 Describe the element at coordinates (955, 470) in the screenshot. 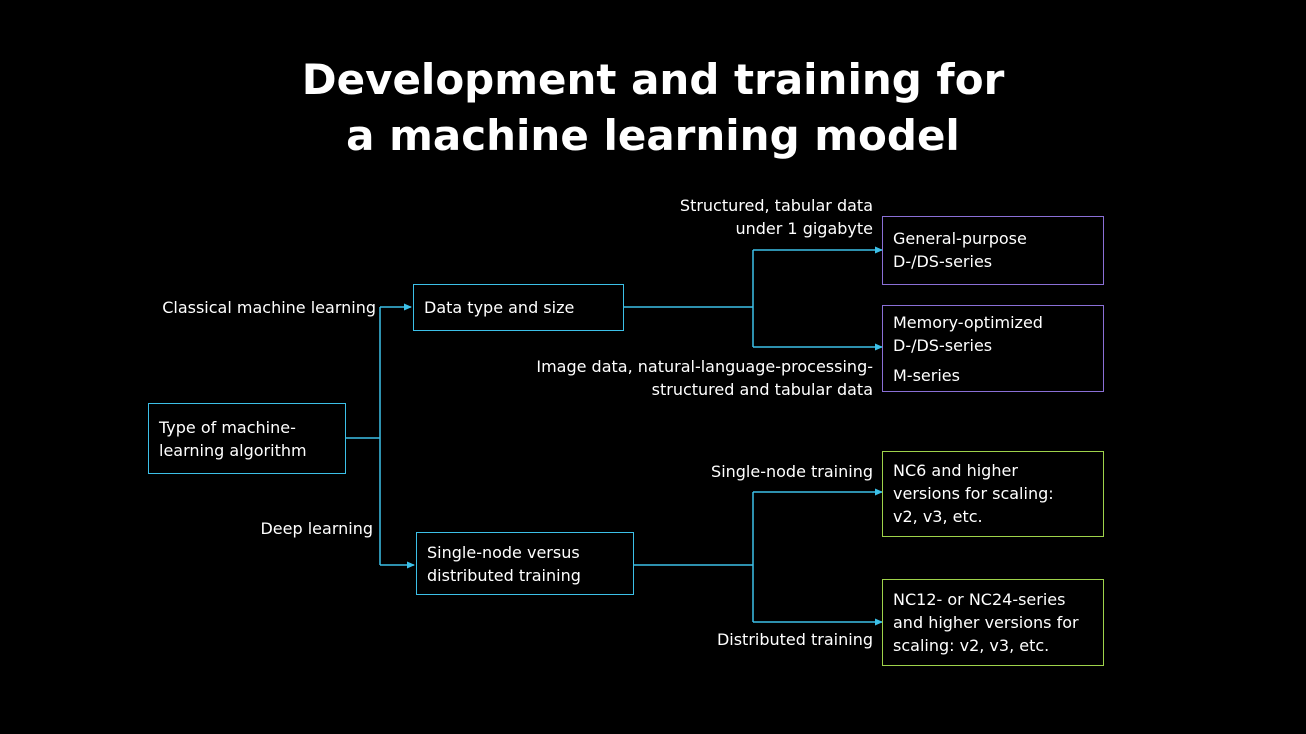

I see `nc6-line-1: NC6 and higher` at that location.